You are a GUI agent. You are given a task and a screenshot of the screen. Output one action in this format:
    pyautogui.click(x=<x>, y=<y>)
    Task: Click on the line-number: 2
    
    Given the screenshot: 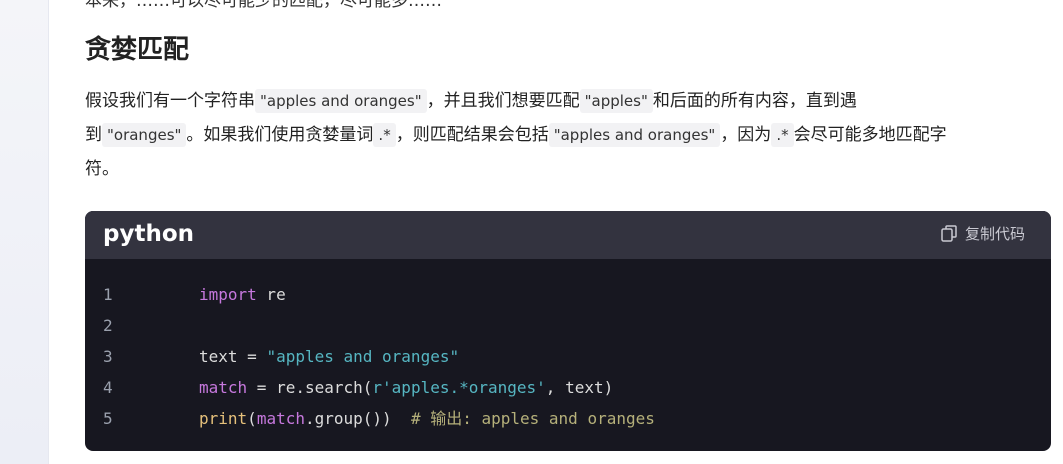 What is the action you would take?
    pyautogui.click(x=108, y=325)
    